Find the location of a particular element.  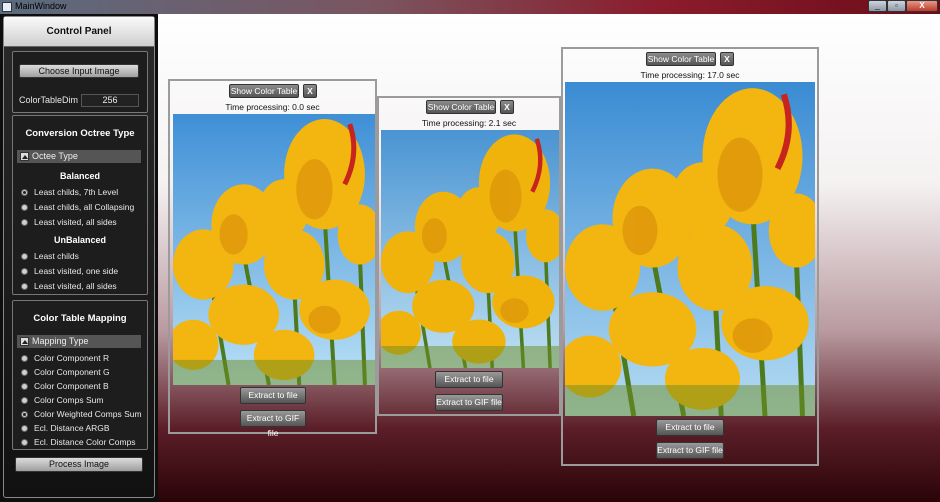

processing-time: Time processing: 17.0 sec is located at coordinates (690, 75).